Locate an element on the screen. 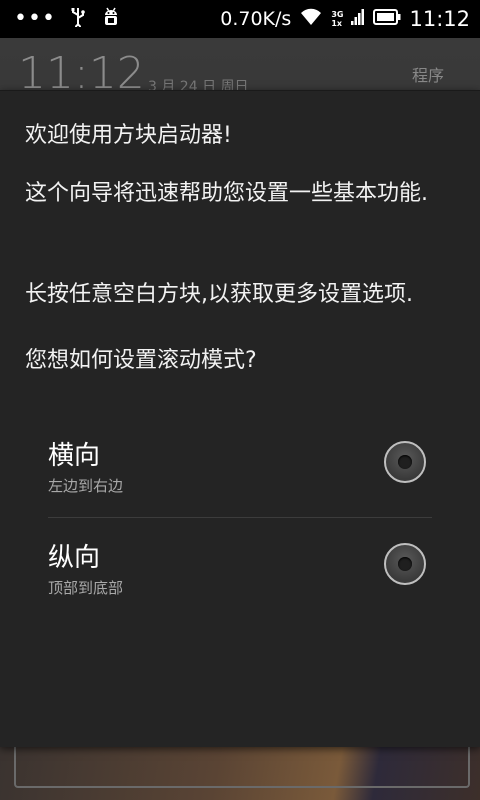 The image size is (480, 800). status-bar-right: 0.70K/s 3G 1x 11:12 is located at coordinates (345, 19).